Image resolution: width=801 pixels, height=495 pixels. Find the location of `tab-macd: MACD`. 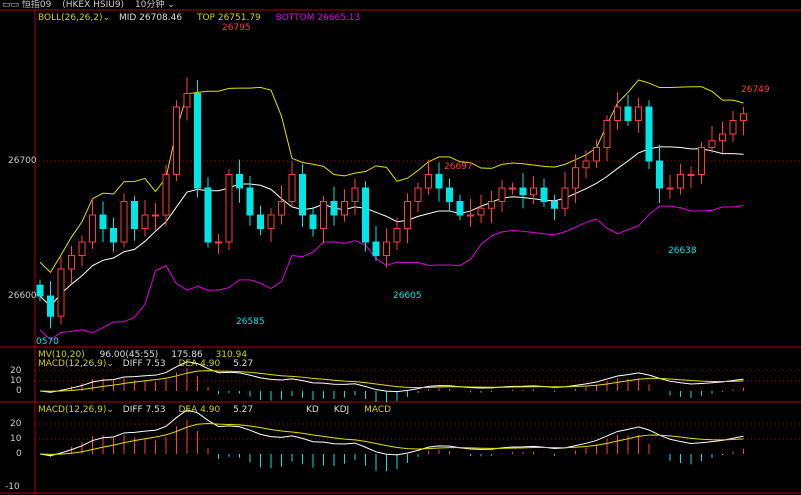

tab-macd: MACD is located at coordinates (377, 410).